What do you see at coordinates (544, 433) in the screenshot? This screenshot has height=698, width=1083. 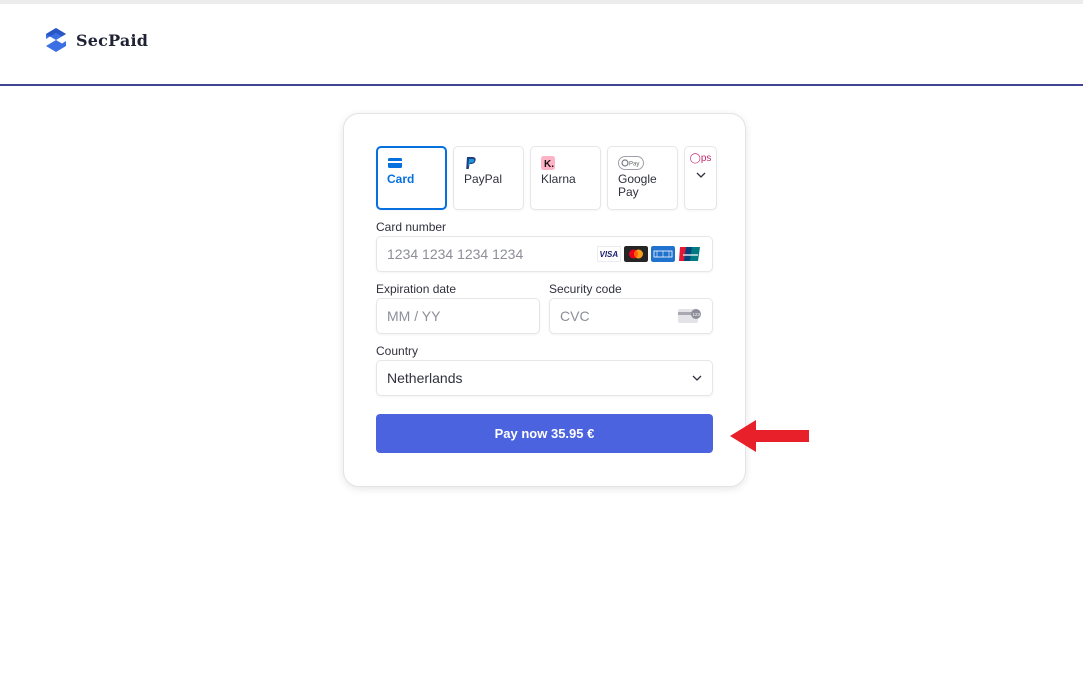 I see `pay-now-button: Pay now 35.95 €` at bounding box center [544, 433].